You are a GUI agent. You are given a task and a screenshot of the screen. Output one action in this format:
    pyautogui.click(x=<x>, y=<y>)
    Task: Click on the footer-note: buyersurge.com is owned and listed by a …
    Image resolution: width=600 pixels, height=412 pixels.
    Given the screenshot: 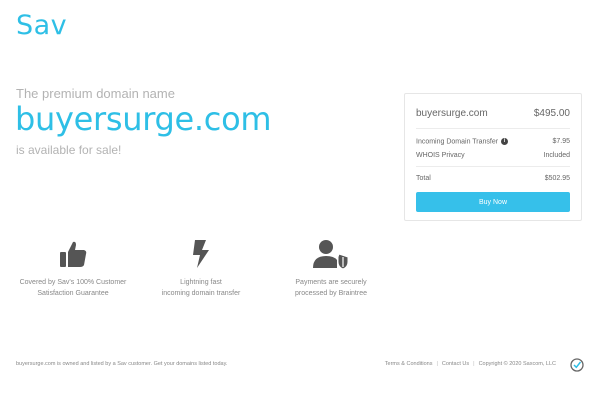 What is the action you would take?
    pyautogui.click(x=122, y=364)
    